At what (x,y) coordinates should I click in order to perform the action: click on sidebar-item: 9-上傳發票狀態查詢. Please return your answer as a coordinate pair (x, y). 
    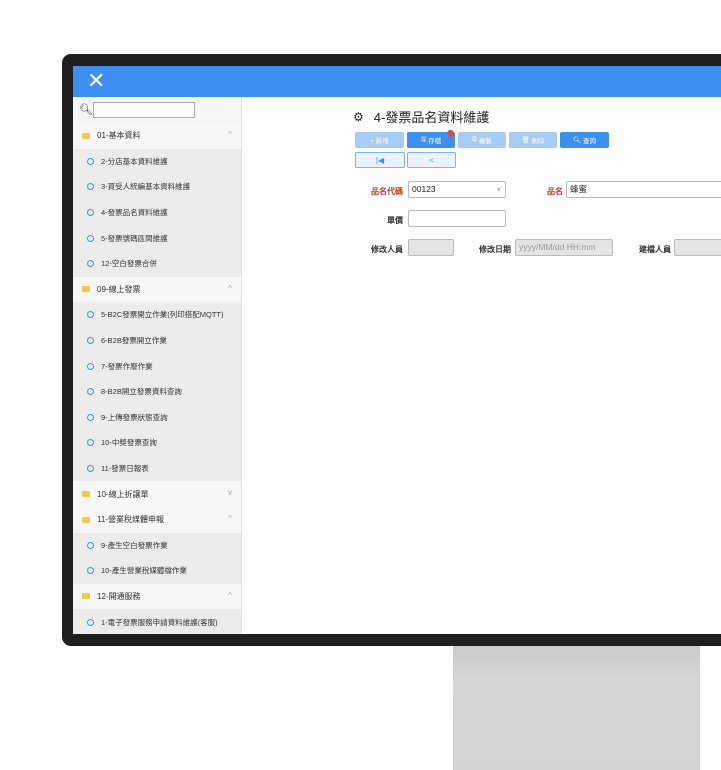
    Looking at the image, I should click on (157, 417).